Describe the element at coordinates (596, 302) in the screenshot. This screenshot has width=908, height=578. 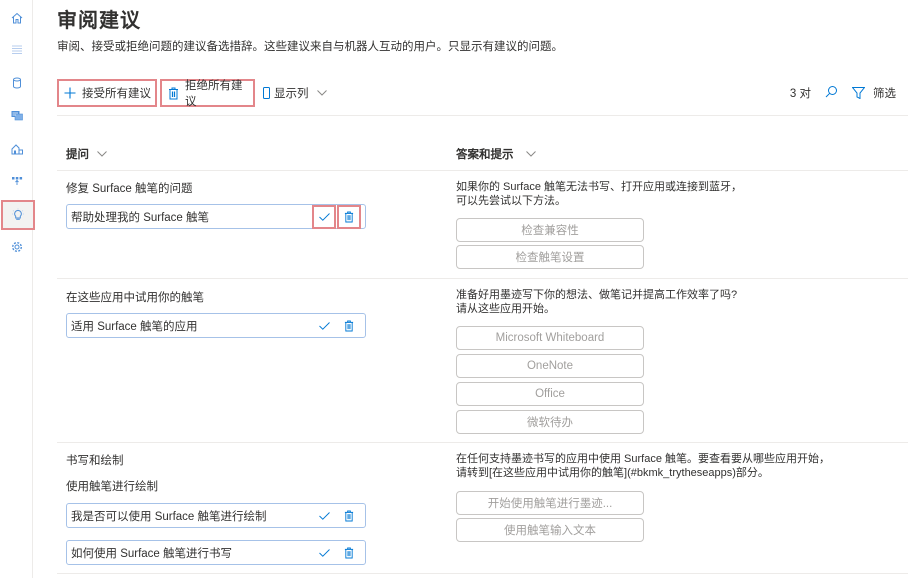
I see `answer-text: 准备好用墨迹写下你的想法、做笔记并提高工作效率了吗? 请从这些应用开始。` at that location.